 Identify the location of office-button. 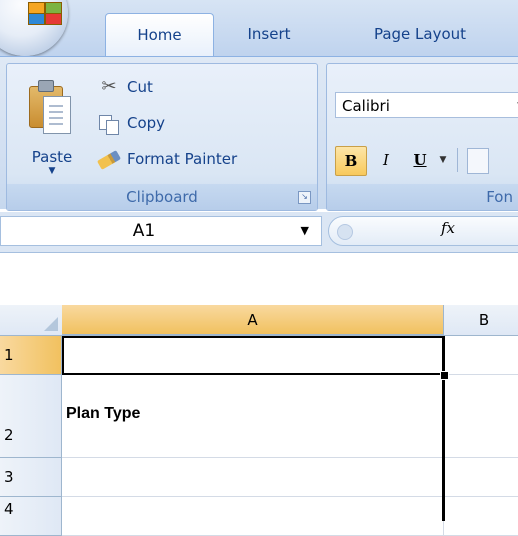
(34, 28).